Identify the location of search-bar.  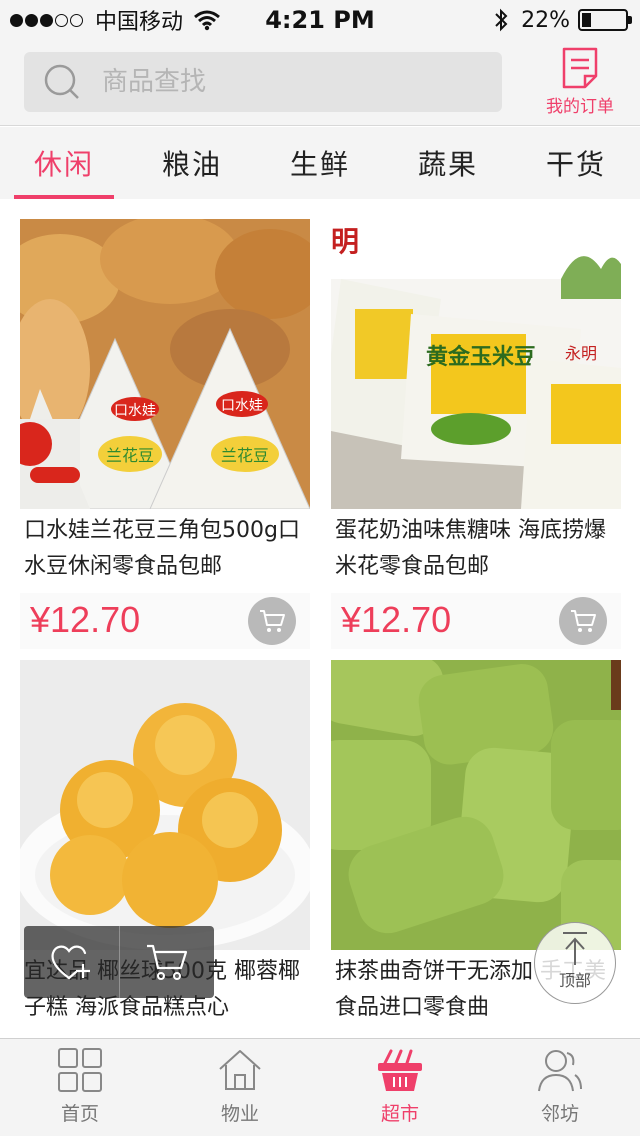
(263, 82).